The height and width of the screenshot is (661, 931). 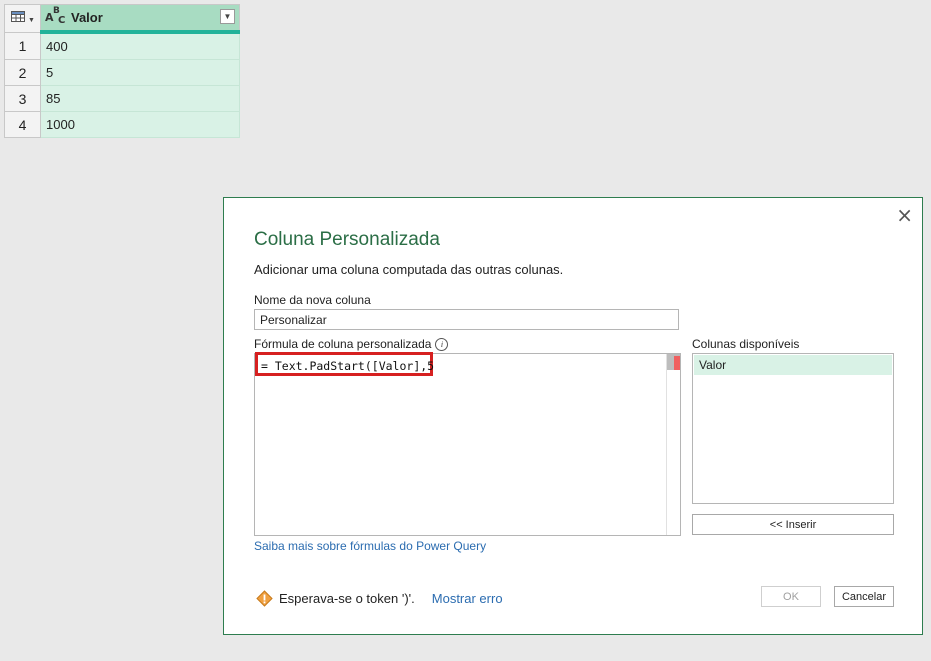 I want to click on error-message: Esperava-se o token ')'., so click(x=347, y=598).